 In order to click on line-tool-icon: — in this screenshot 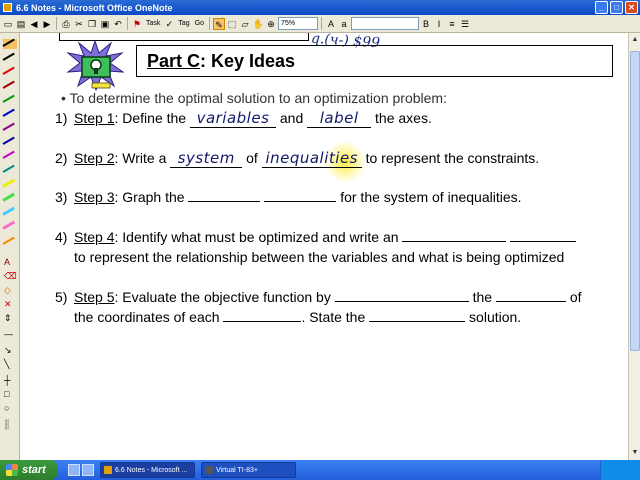, I will do `click(8, 334)`.